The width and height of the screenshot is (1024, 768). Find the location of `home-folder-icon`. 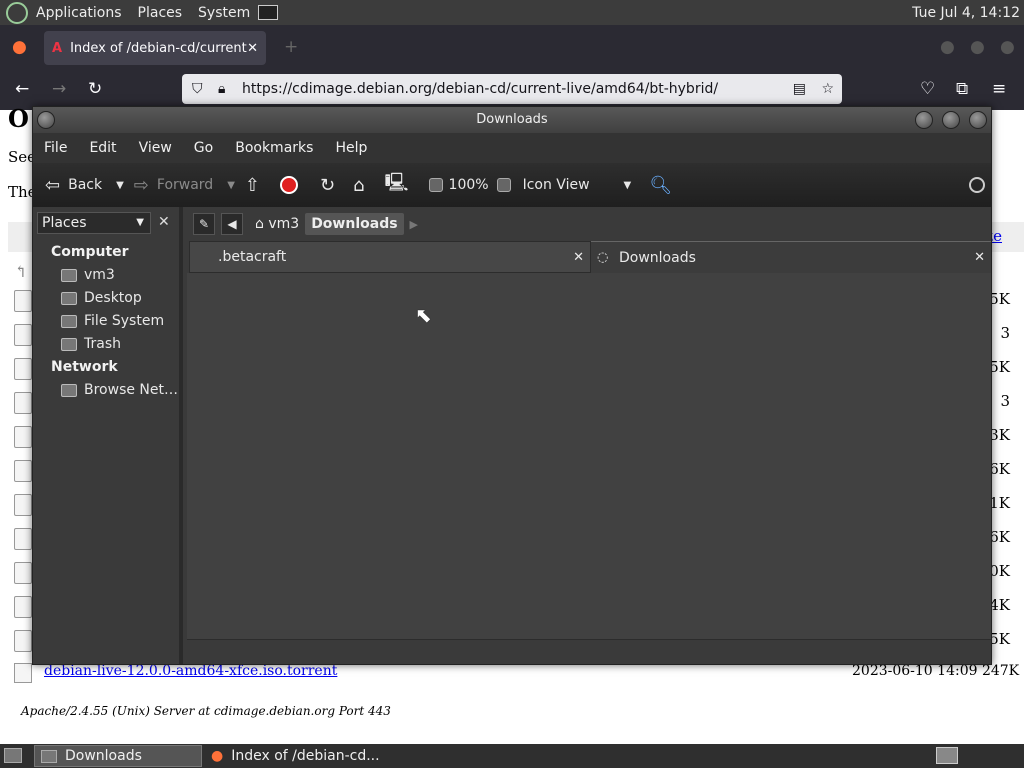

home-folder-icon is located at coordinates (69, 275).